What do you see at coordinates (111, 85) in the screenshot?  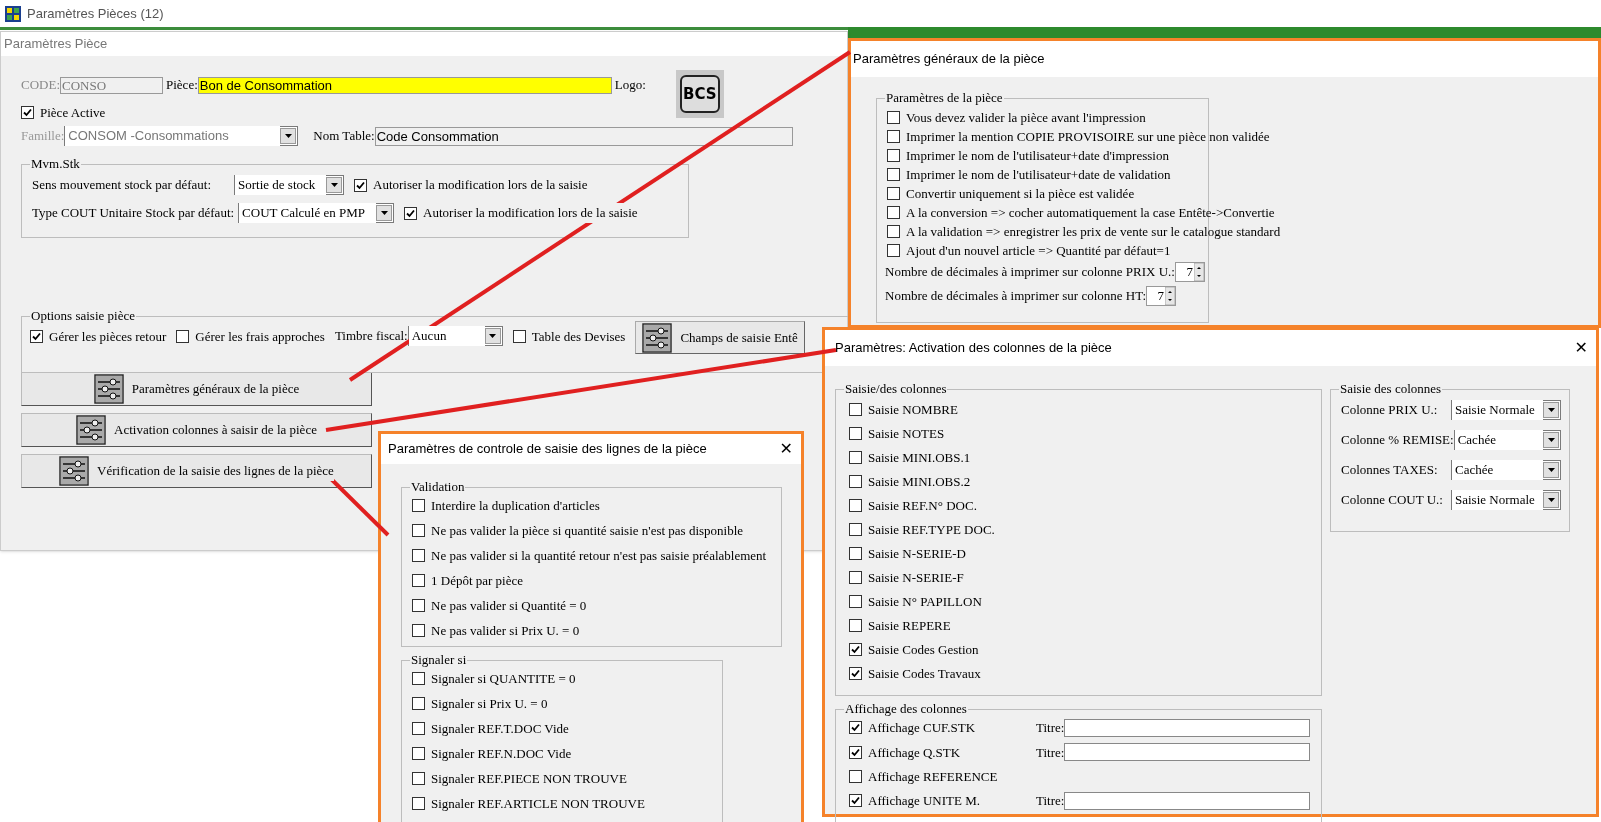 I see `code-field: CONSO` at bounding box center [111, 85].